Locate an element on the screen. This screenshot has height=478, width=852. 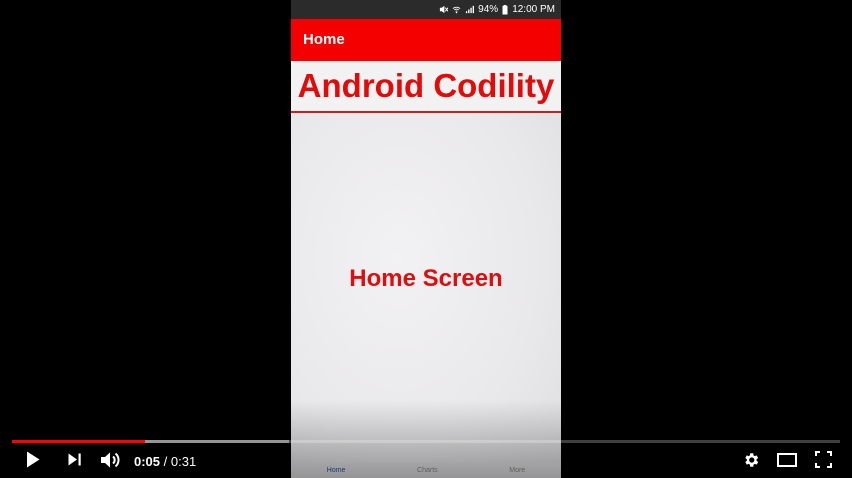
app-bar: Home is located at coordinates (426, 40).